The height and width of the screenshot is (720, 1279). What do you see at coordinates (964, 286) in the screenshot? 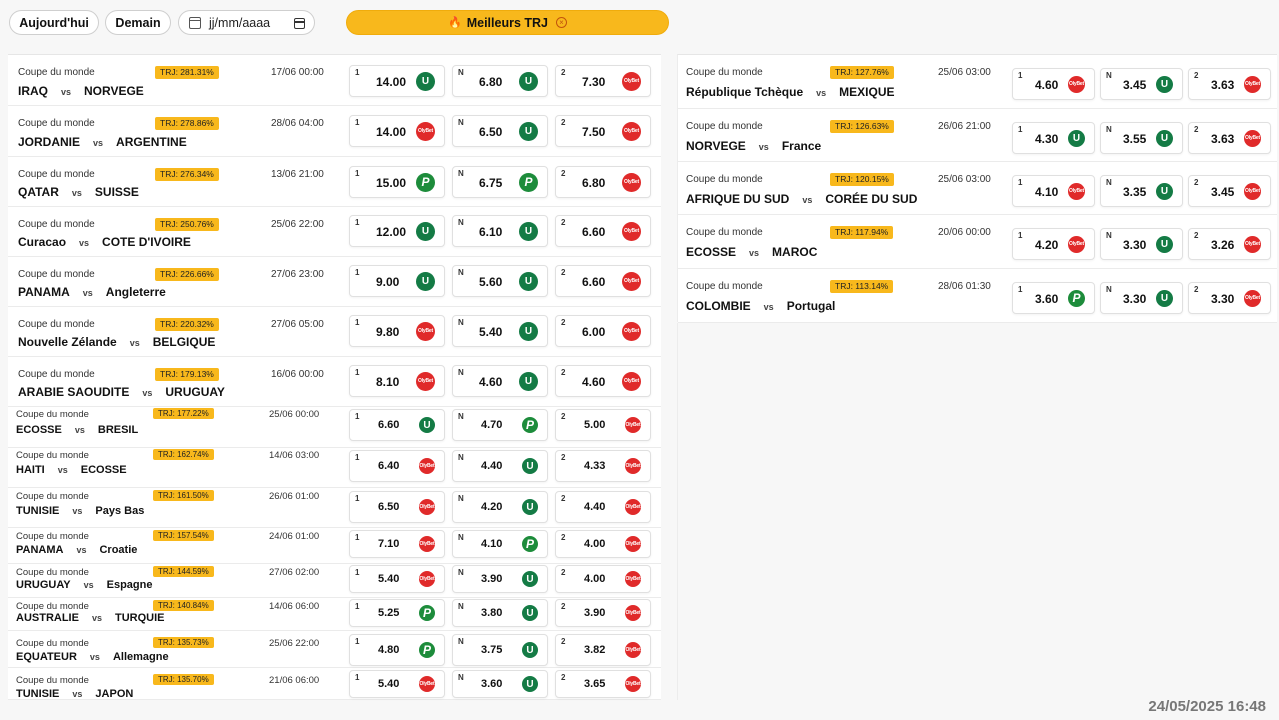
I see `match-datetime: 28/06 01:30` at bounding box center [964, 286].